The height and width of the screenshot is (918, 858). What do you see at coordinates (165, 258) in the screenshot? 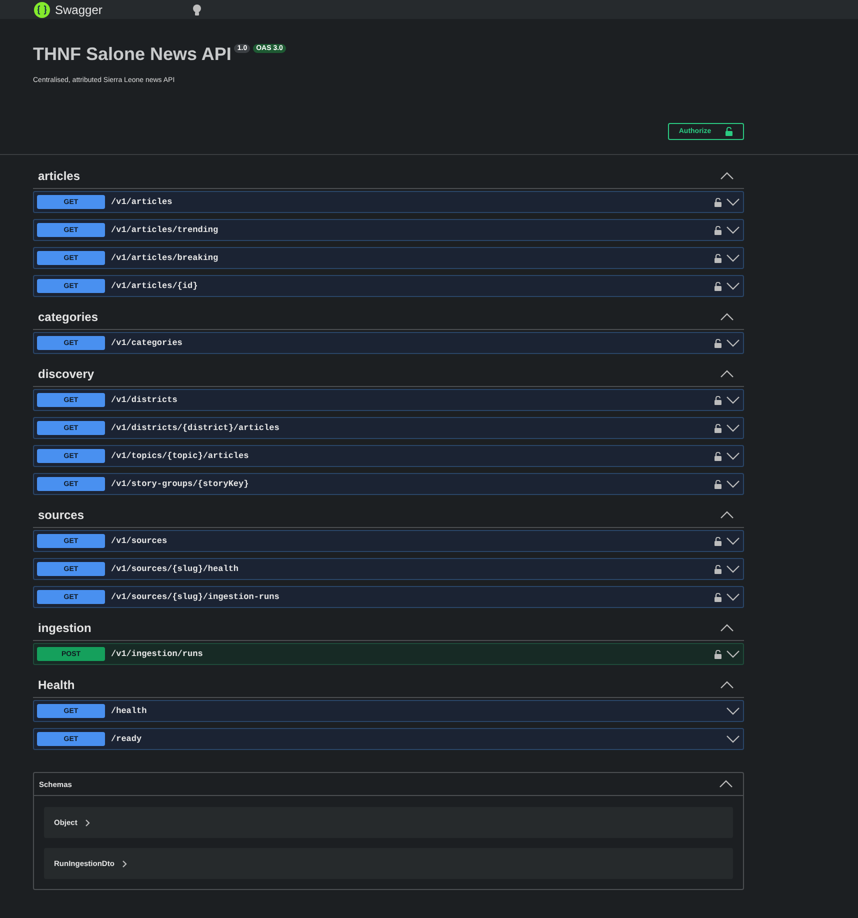
I see `endpoint-path: /v1/articles/breaking` at bounding box center [165, 258].